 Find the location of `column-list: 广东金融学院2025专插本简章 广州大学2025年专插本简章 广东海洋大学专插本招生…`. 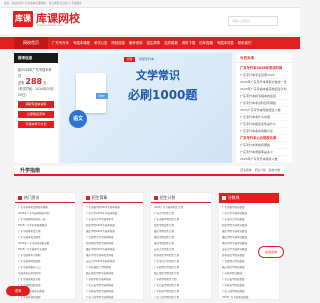

column-list: 广东金融学院2025专插本简章 广州大学2025年专插本简章 广东海洋大学专插本招生… is located at coordinates (113, 253).